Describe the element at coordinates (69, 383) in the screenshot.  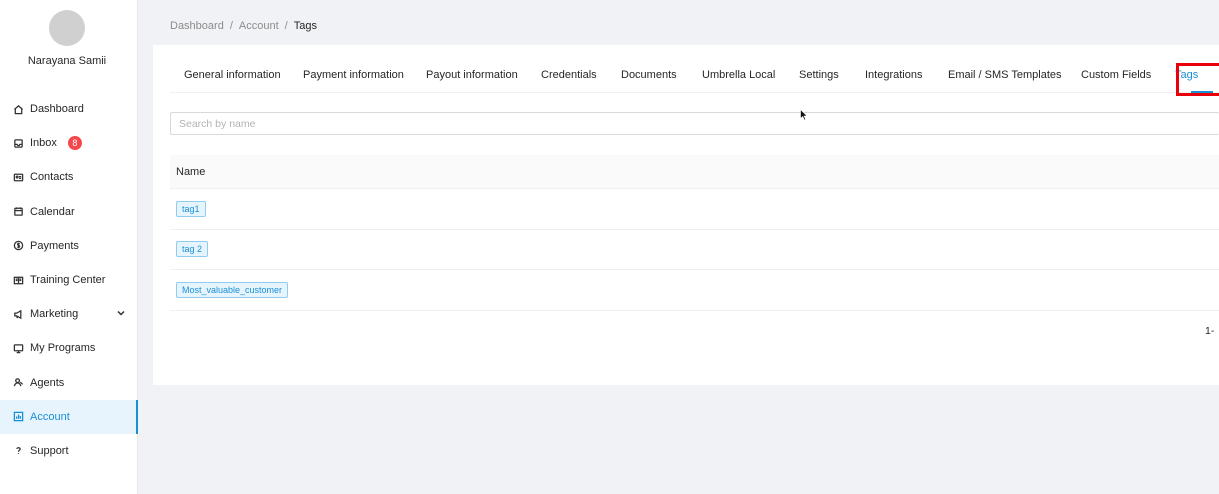
I see `sidebar-item-agents: Agents` at that location.